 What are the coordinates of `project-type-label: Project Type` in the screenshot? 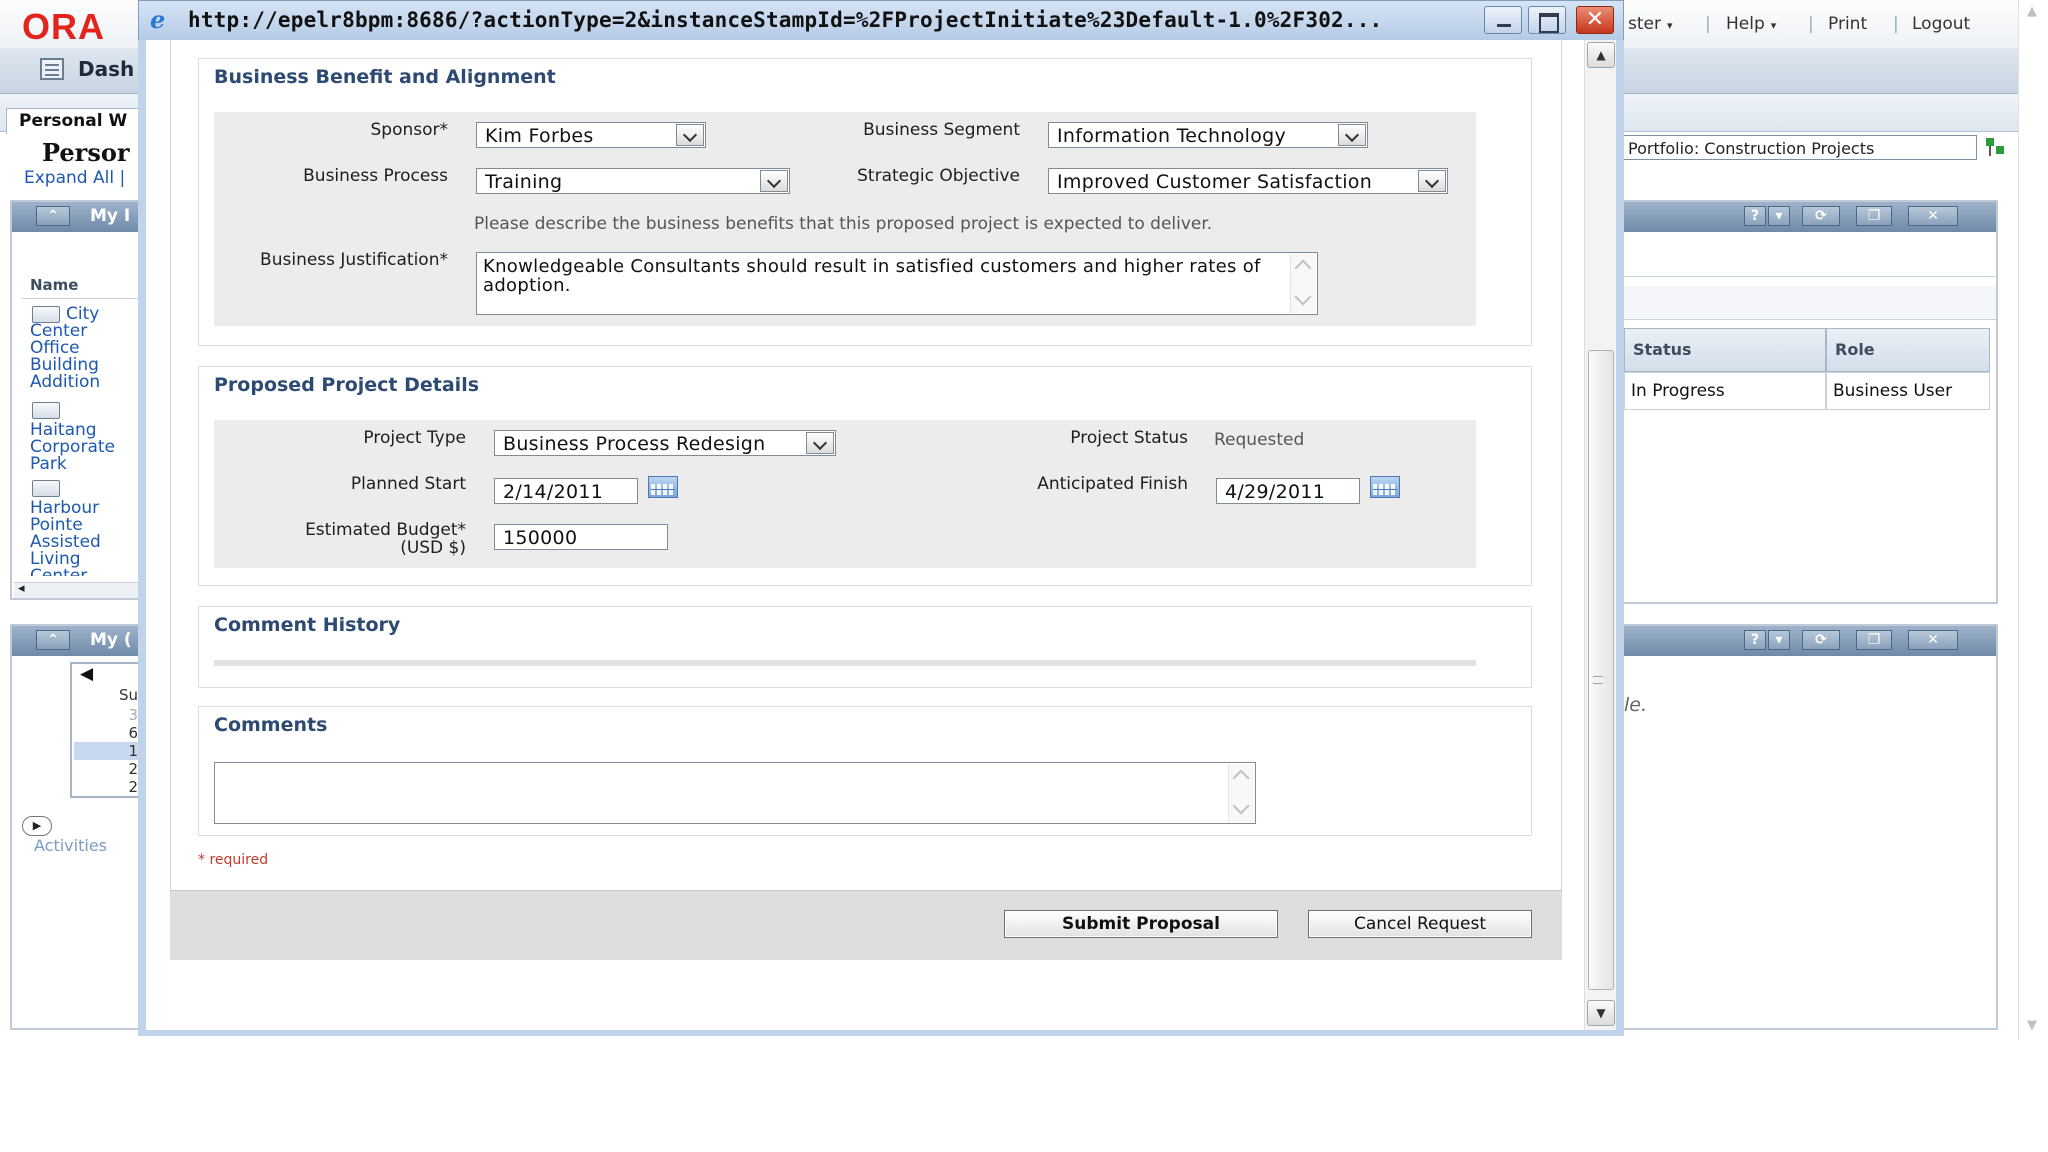 It's located at (414, 438).